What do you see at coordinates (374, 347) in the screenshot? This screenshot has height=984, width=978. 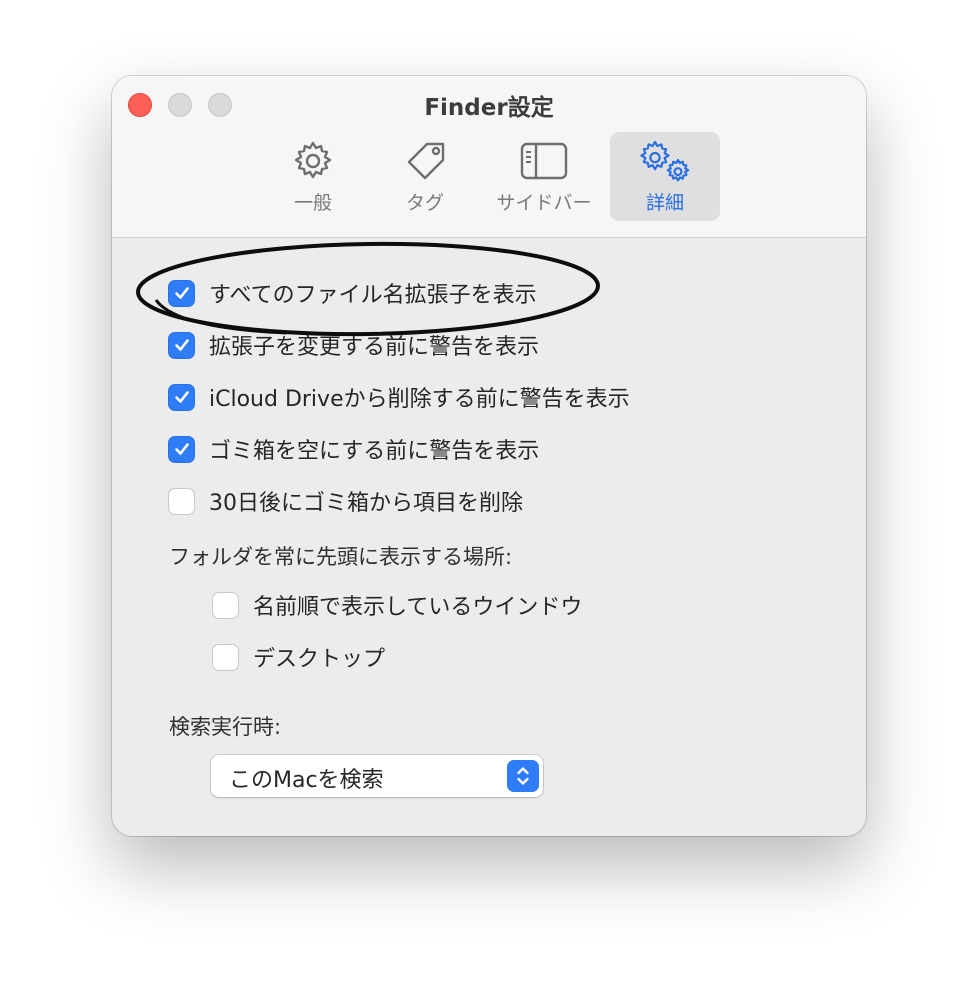 I see `warn-extension-change-label: 拡張子を変更する前に警告を表示` at bounding box center [374, 347].